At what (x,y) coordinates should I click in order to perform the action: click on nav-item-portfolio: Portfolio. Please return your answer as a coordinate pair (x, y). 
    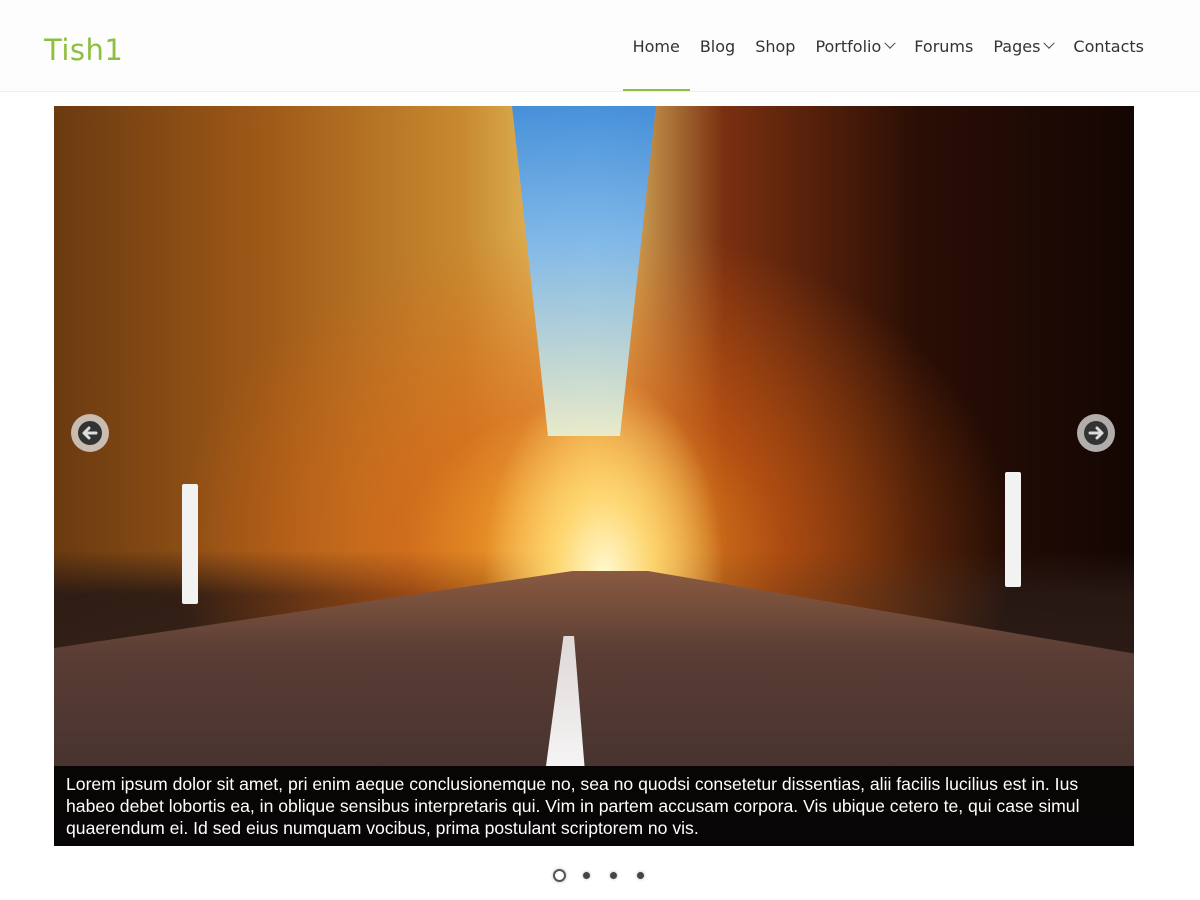
    Looking at the image, I should click on (854, 45).